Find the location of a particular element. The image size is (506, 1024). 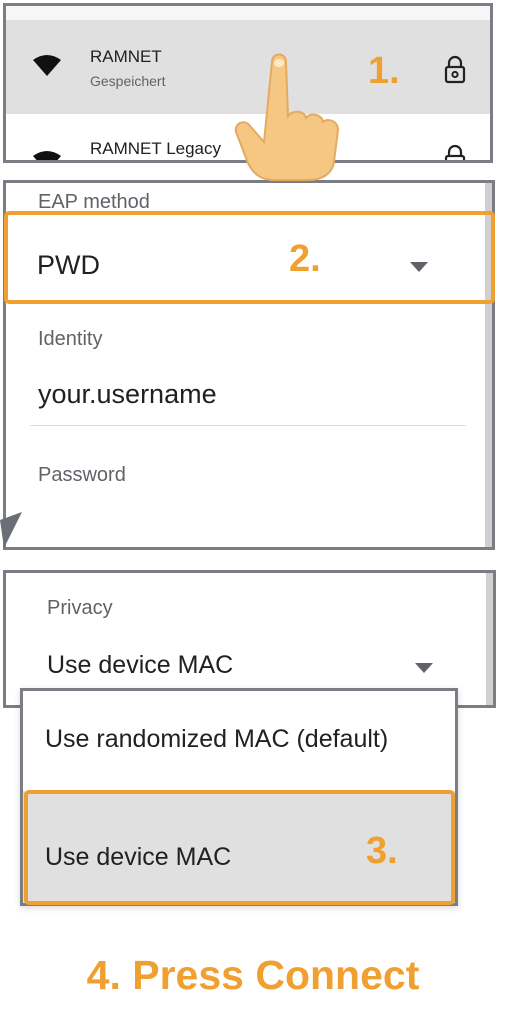

identity-field: your.username is located at coordinates (248, 395).